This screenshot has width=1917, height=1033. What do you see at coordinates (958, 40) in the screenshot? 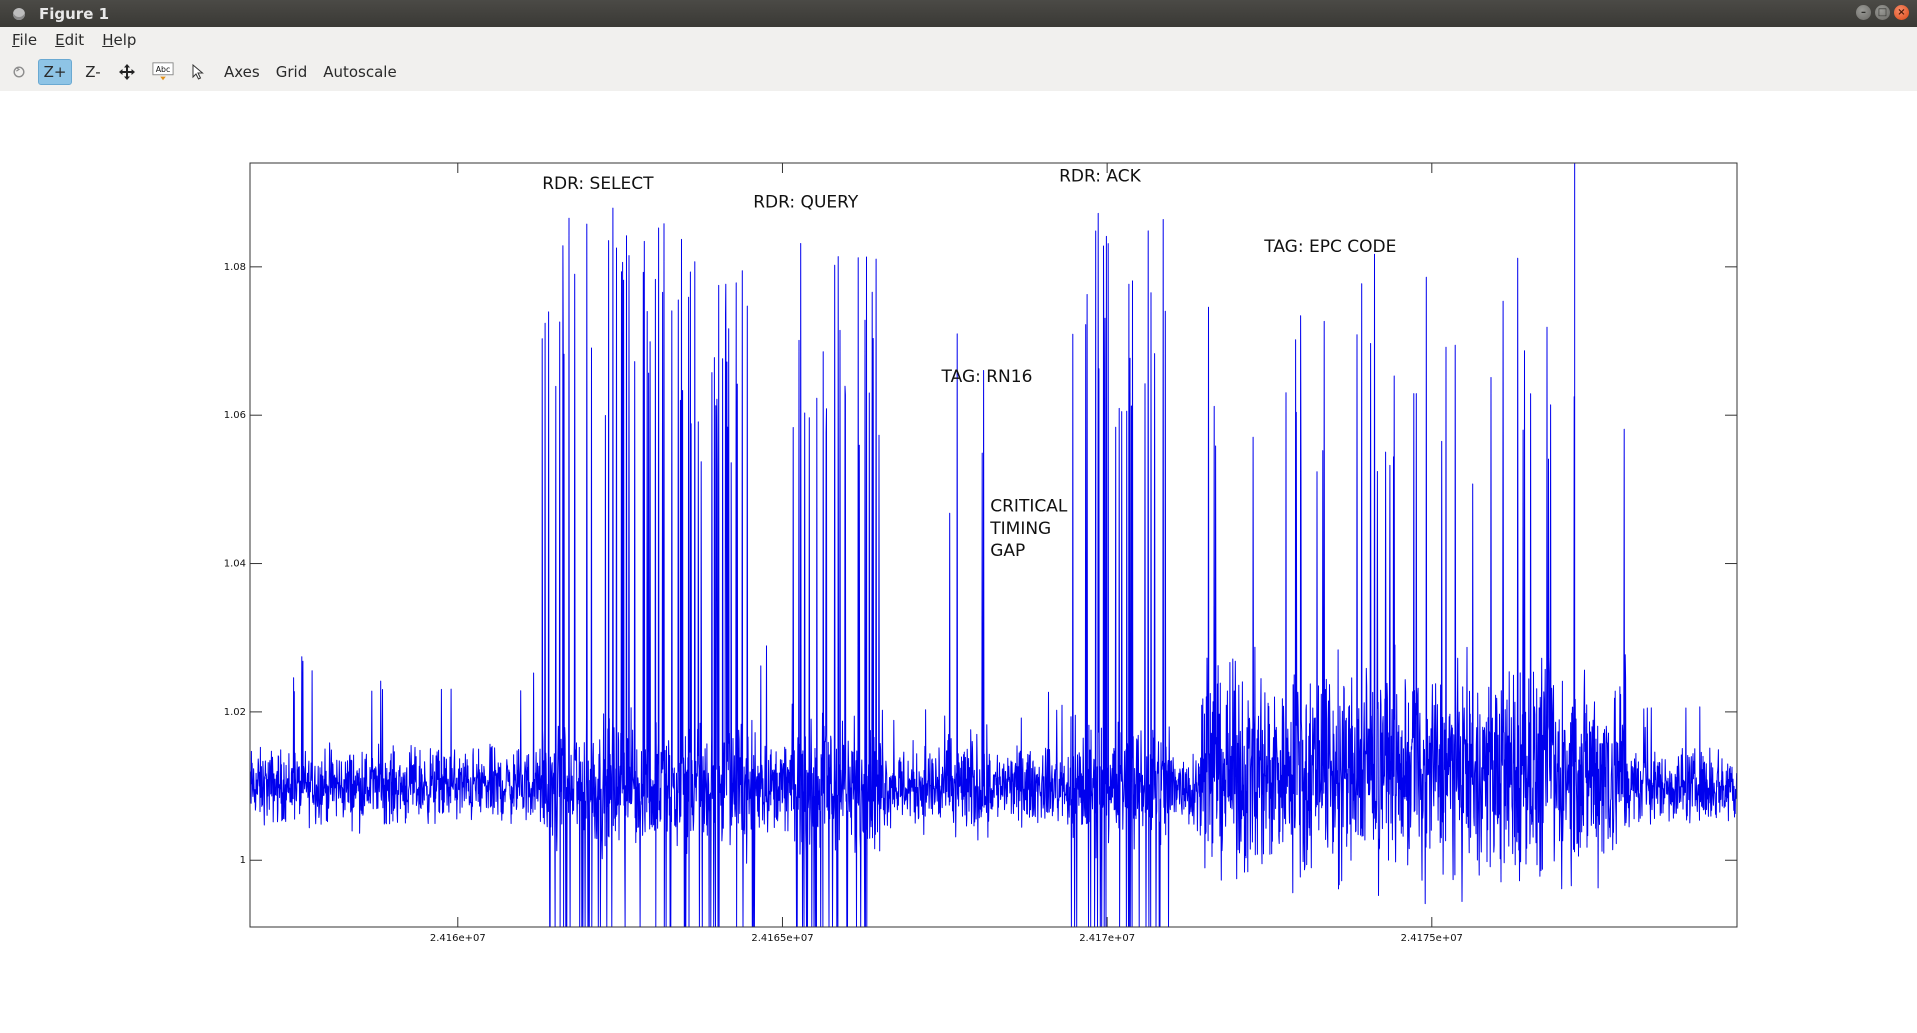
I see `menu-bar: File Edit Help` at bounding box center [958, 40].